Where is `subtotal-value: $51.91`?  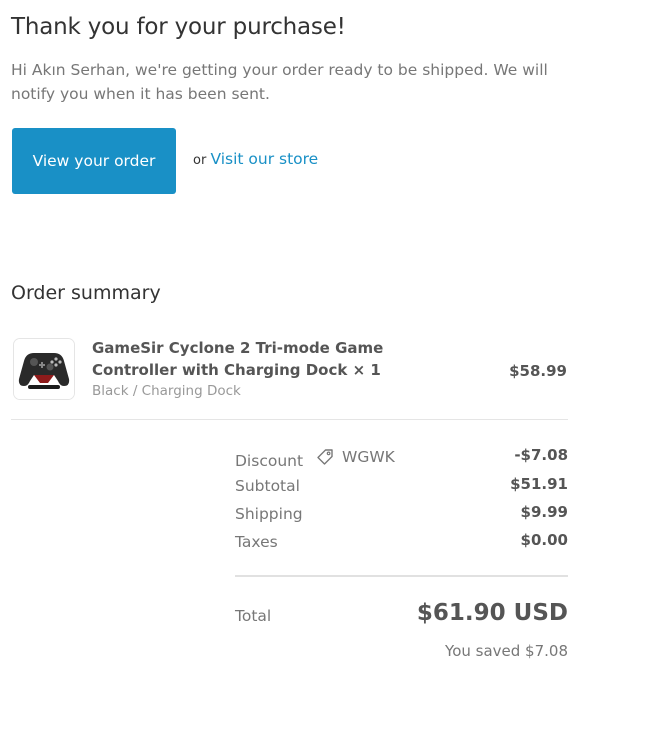 subtotal-value: $51.91 is located at coordinates (539, 484).